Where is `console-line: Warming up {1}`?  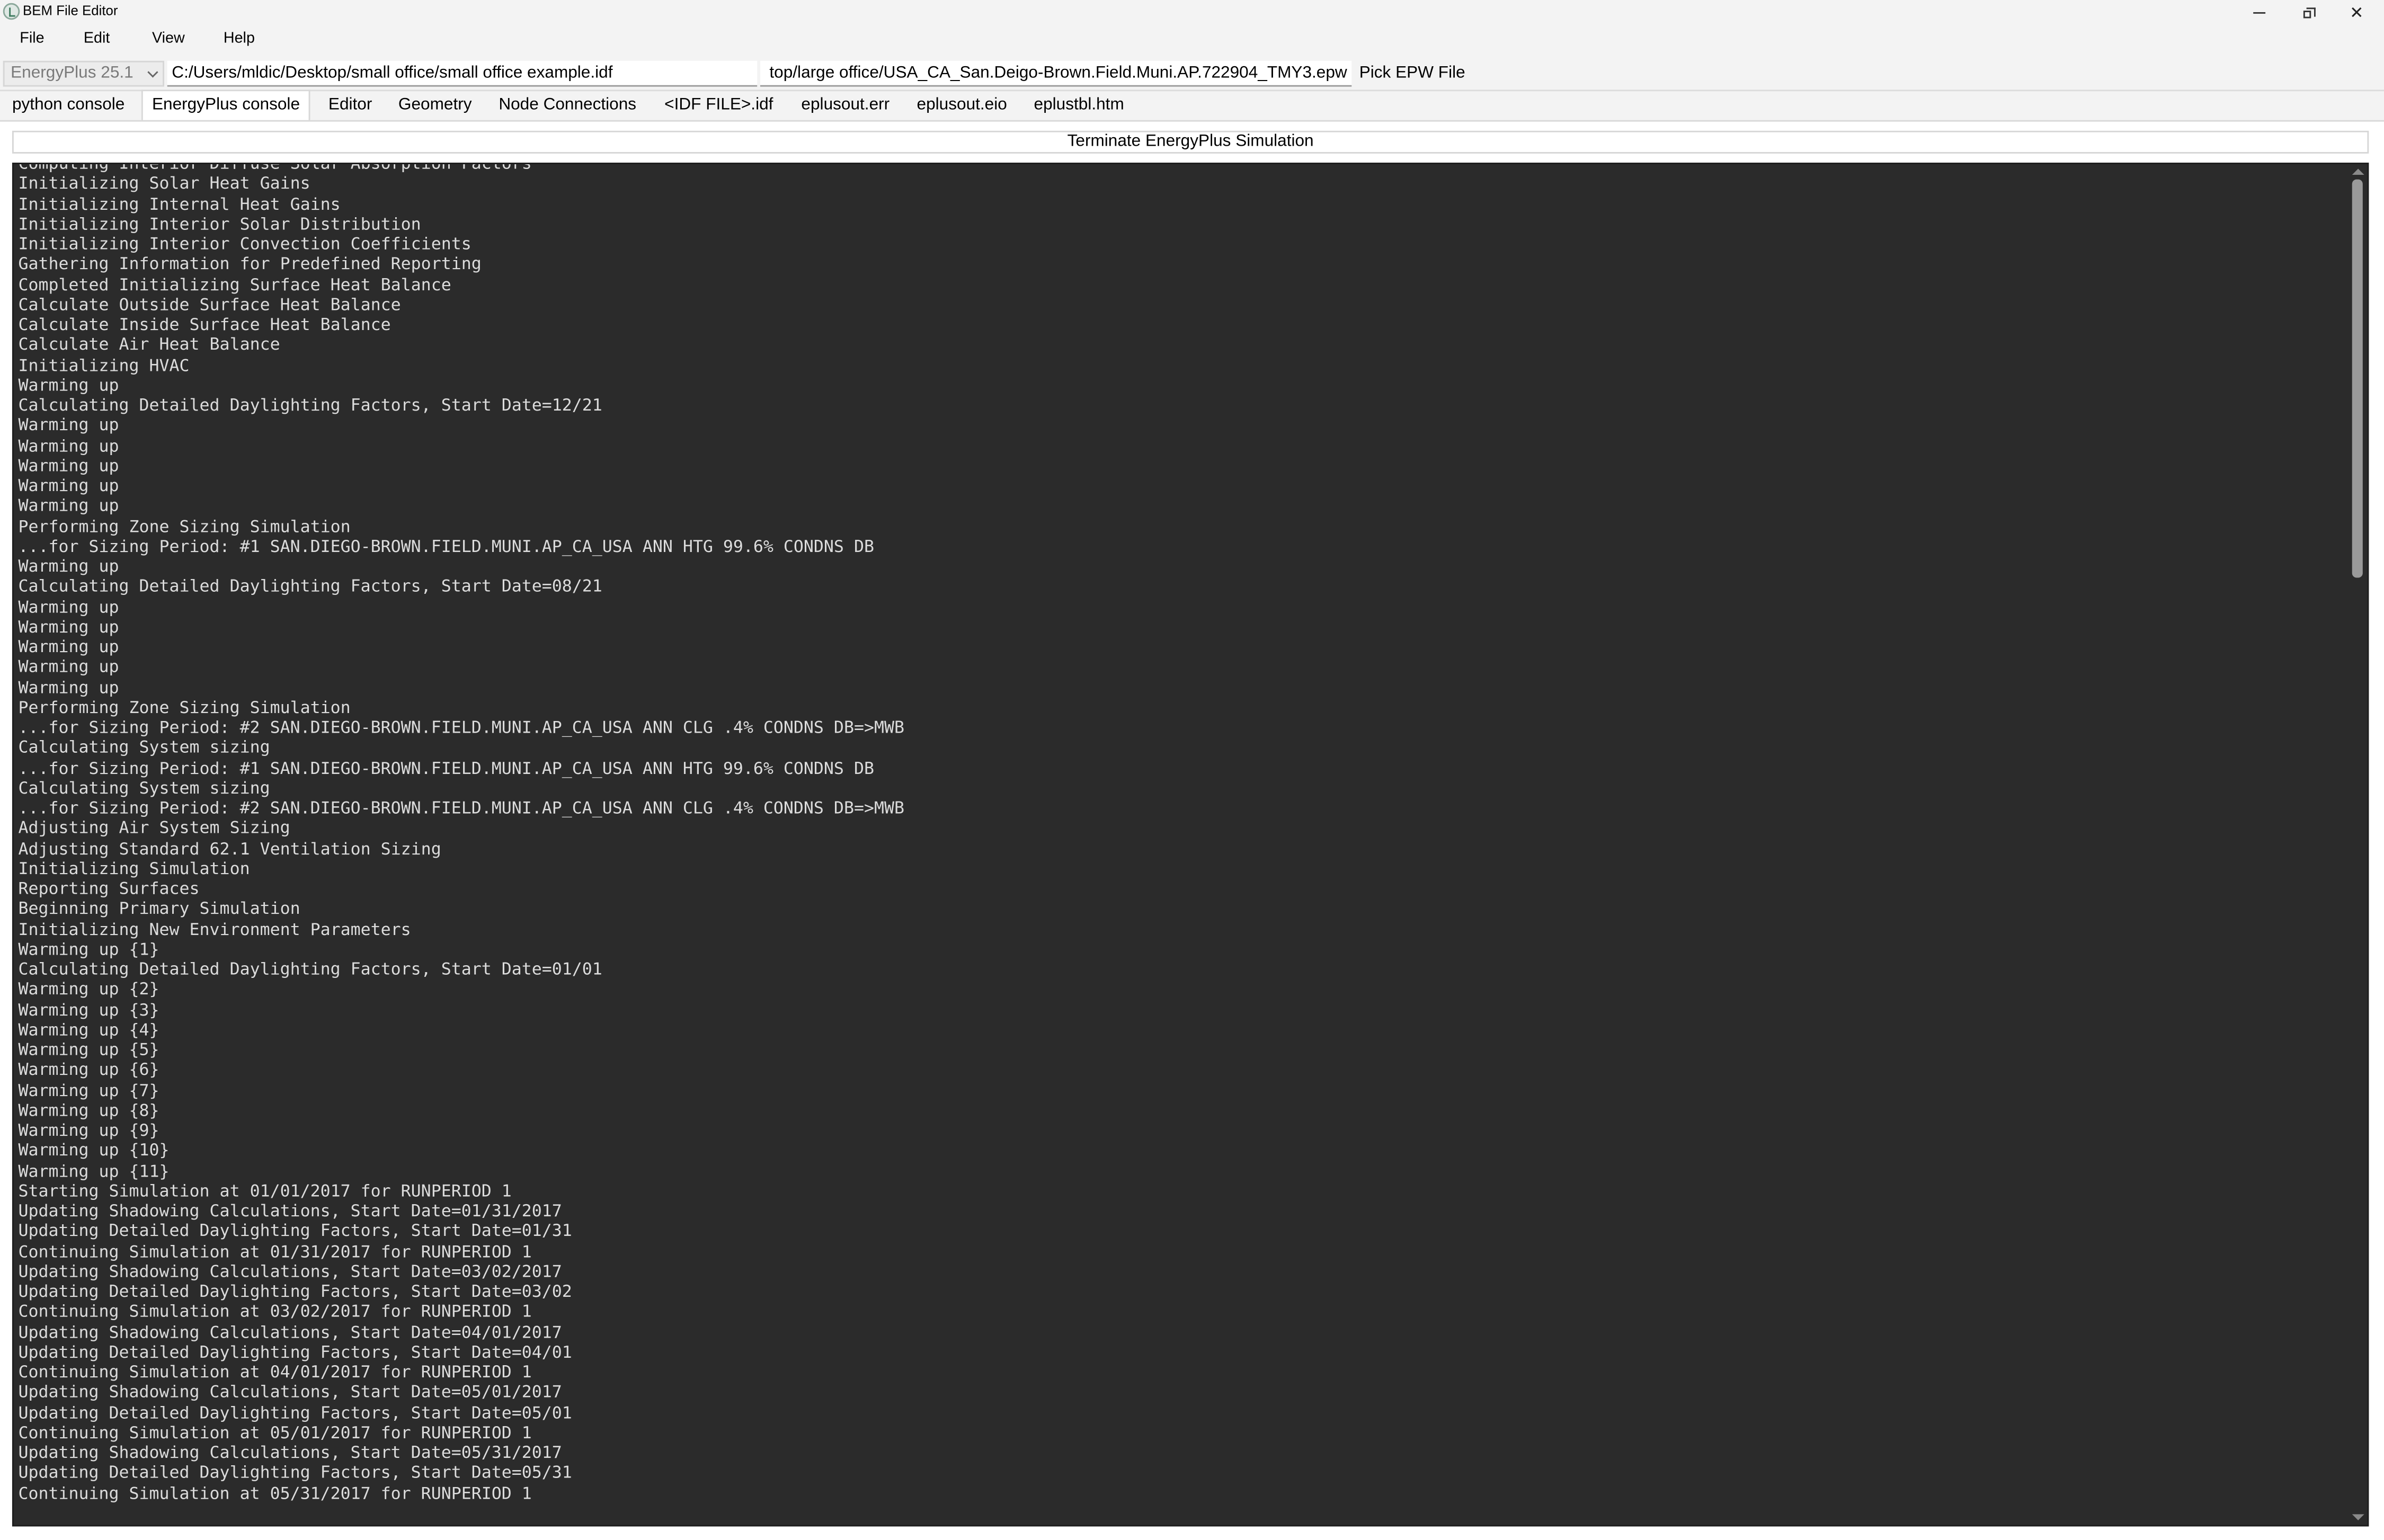 console-line: Warming up {1} is located at coordinates (89, 949).